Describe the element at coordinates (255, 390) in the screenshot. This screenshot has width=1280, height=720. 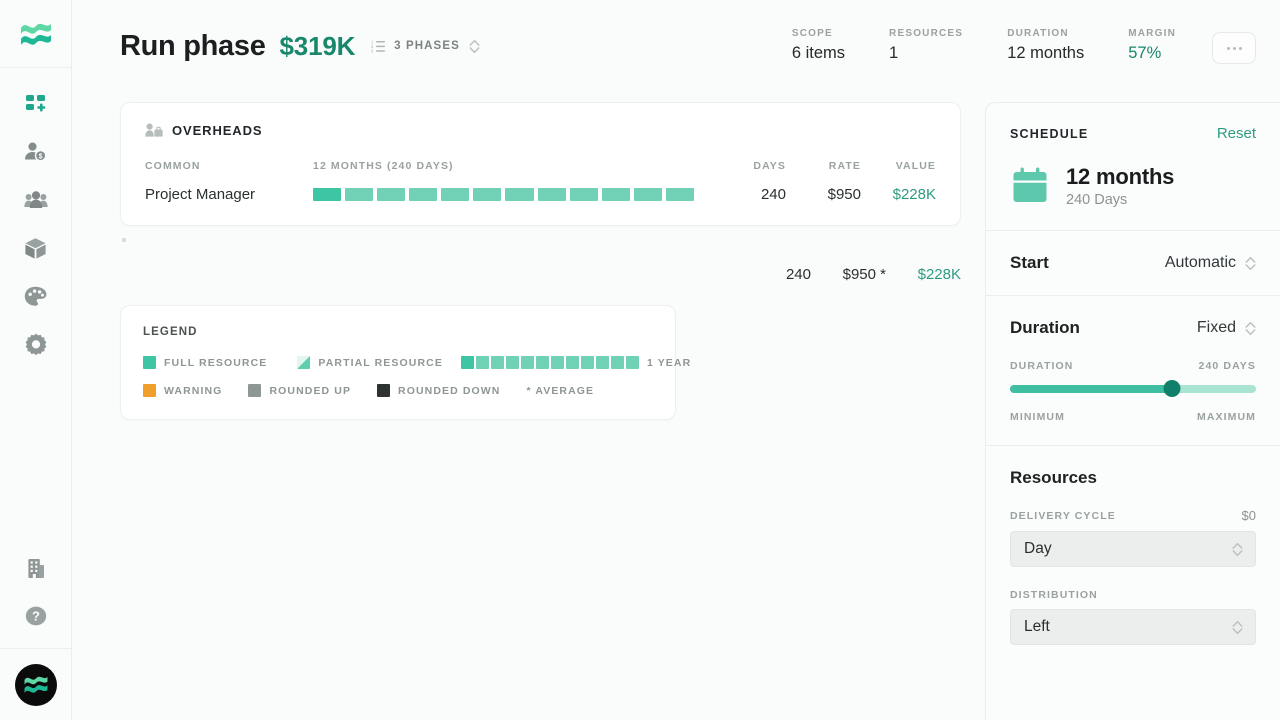
I see `rounded-up-swatch-icon` at that location.